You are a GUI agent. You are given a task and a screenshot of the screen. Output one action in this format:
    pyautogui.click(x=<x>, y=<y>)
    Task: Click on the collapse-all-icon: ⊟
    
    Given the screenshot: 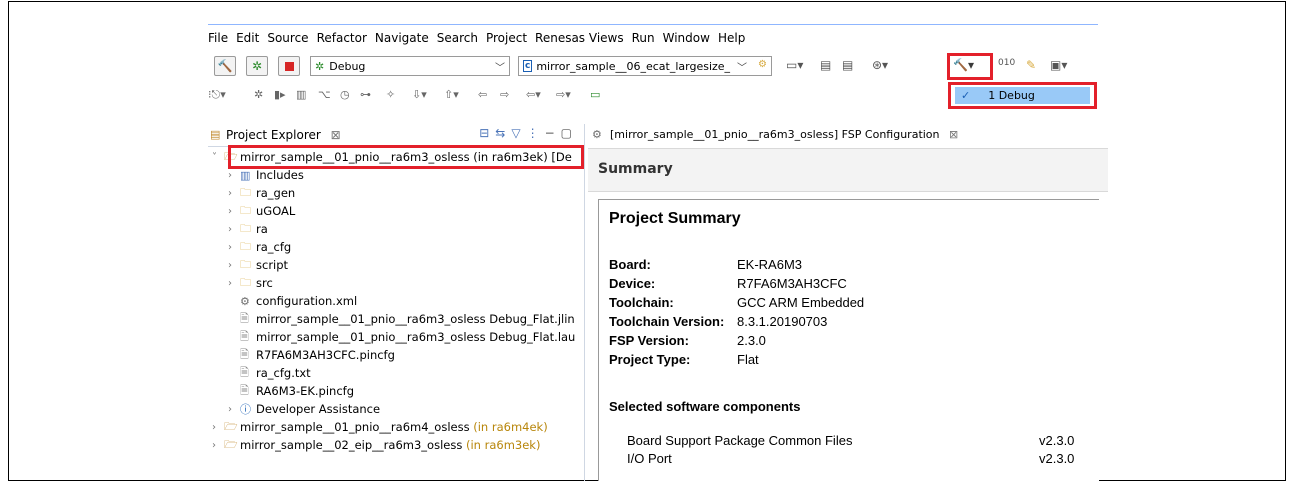 What is the action you would take?
    pyautogui.click(x=487, y=133)
    